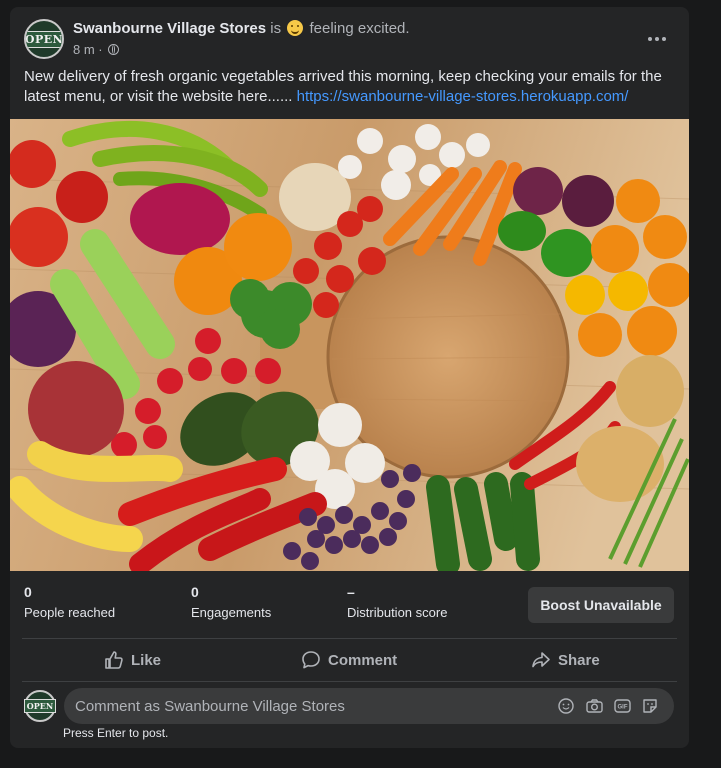 The width and height of the screenshot is (721, 768). What do you see at coordinates (363, 660) in the screenshot?
I see `comment-label: Comment` at bounding box center [363, 660].